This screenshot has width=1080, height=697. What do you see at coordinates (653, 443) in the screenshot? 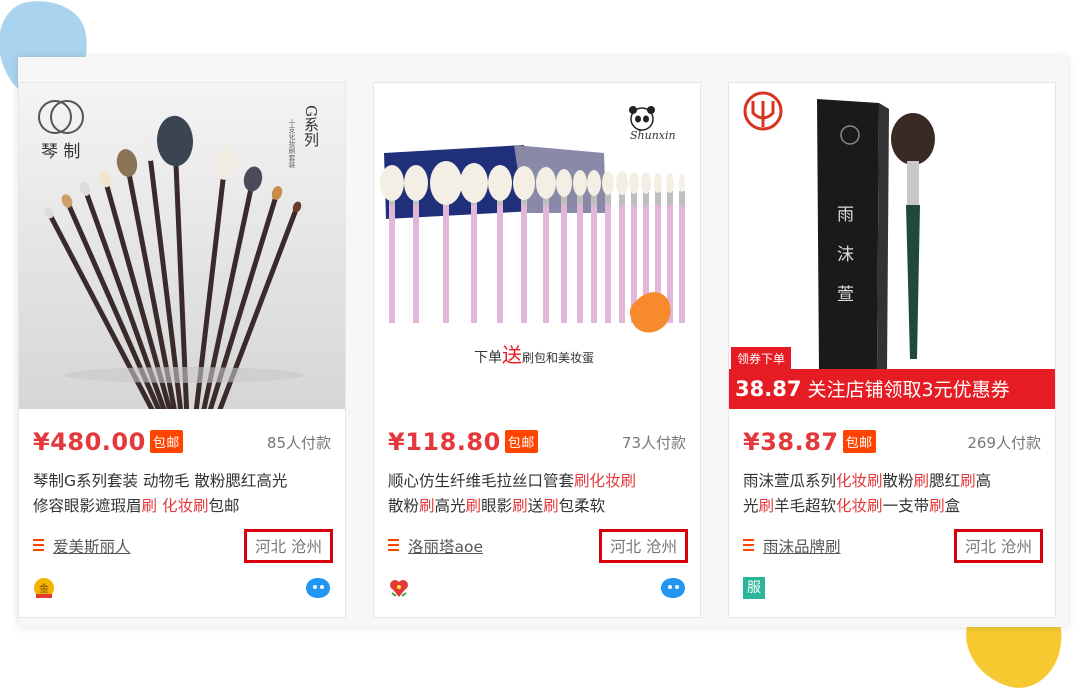
I see `paid-count: 73人付款` at bounding box center [653, 443].